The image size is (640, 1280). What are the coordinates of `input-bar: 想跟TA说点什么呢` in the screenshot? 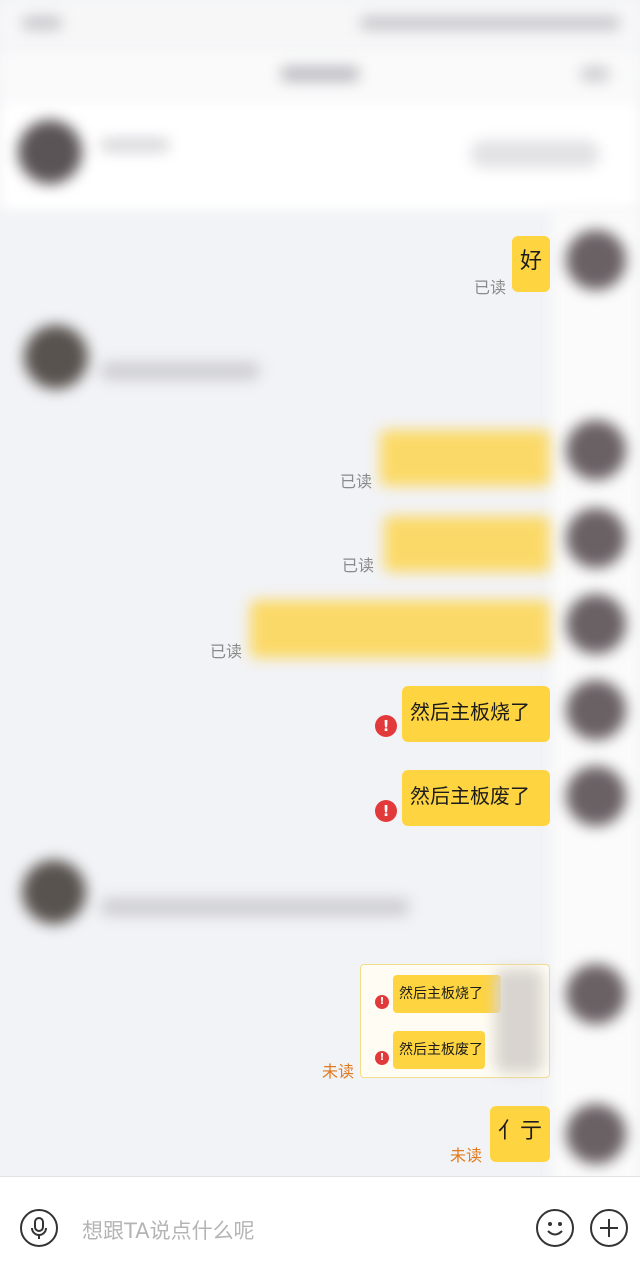 It's located at (320, 1228).